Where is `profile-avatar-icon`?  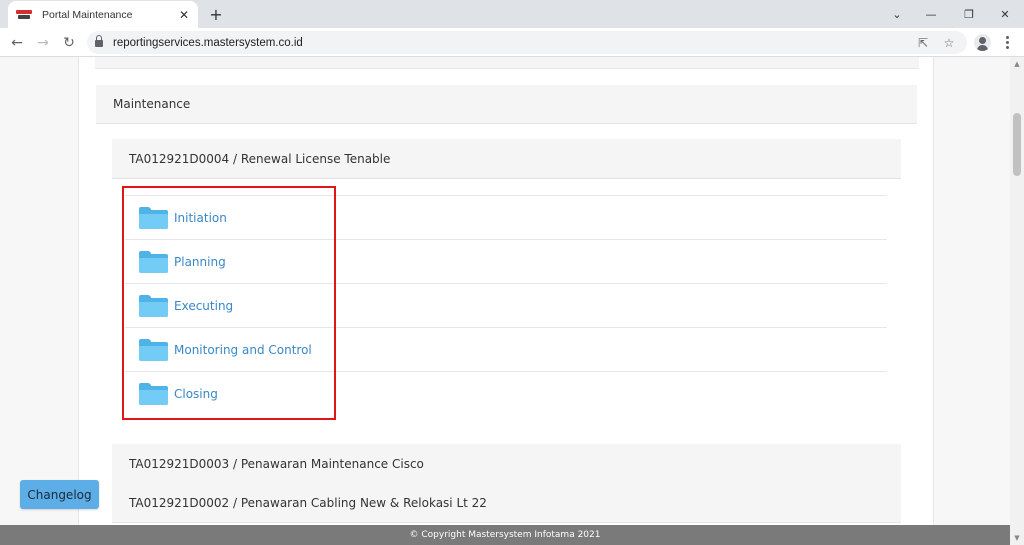 profile-avatar-icon is located at coordinates (982, 42).